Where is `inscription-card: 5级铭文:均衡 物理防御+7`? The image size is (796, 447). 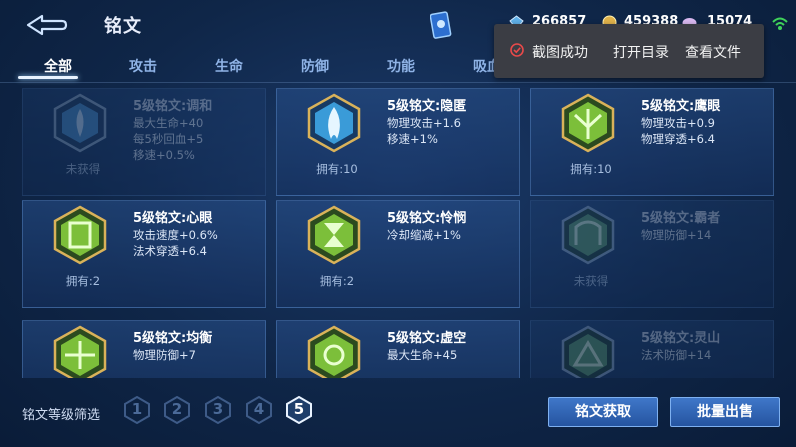
inscription-card: 5级铭文:均衡 物理防御+7 is located at coordinates (144, 349).